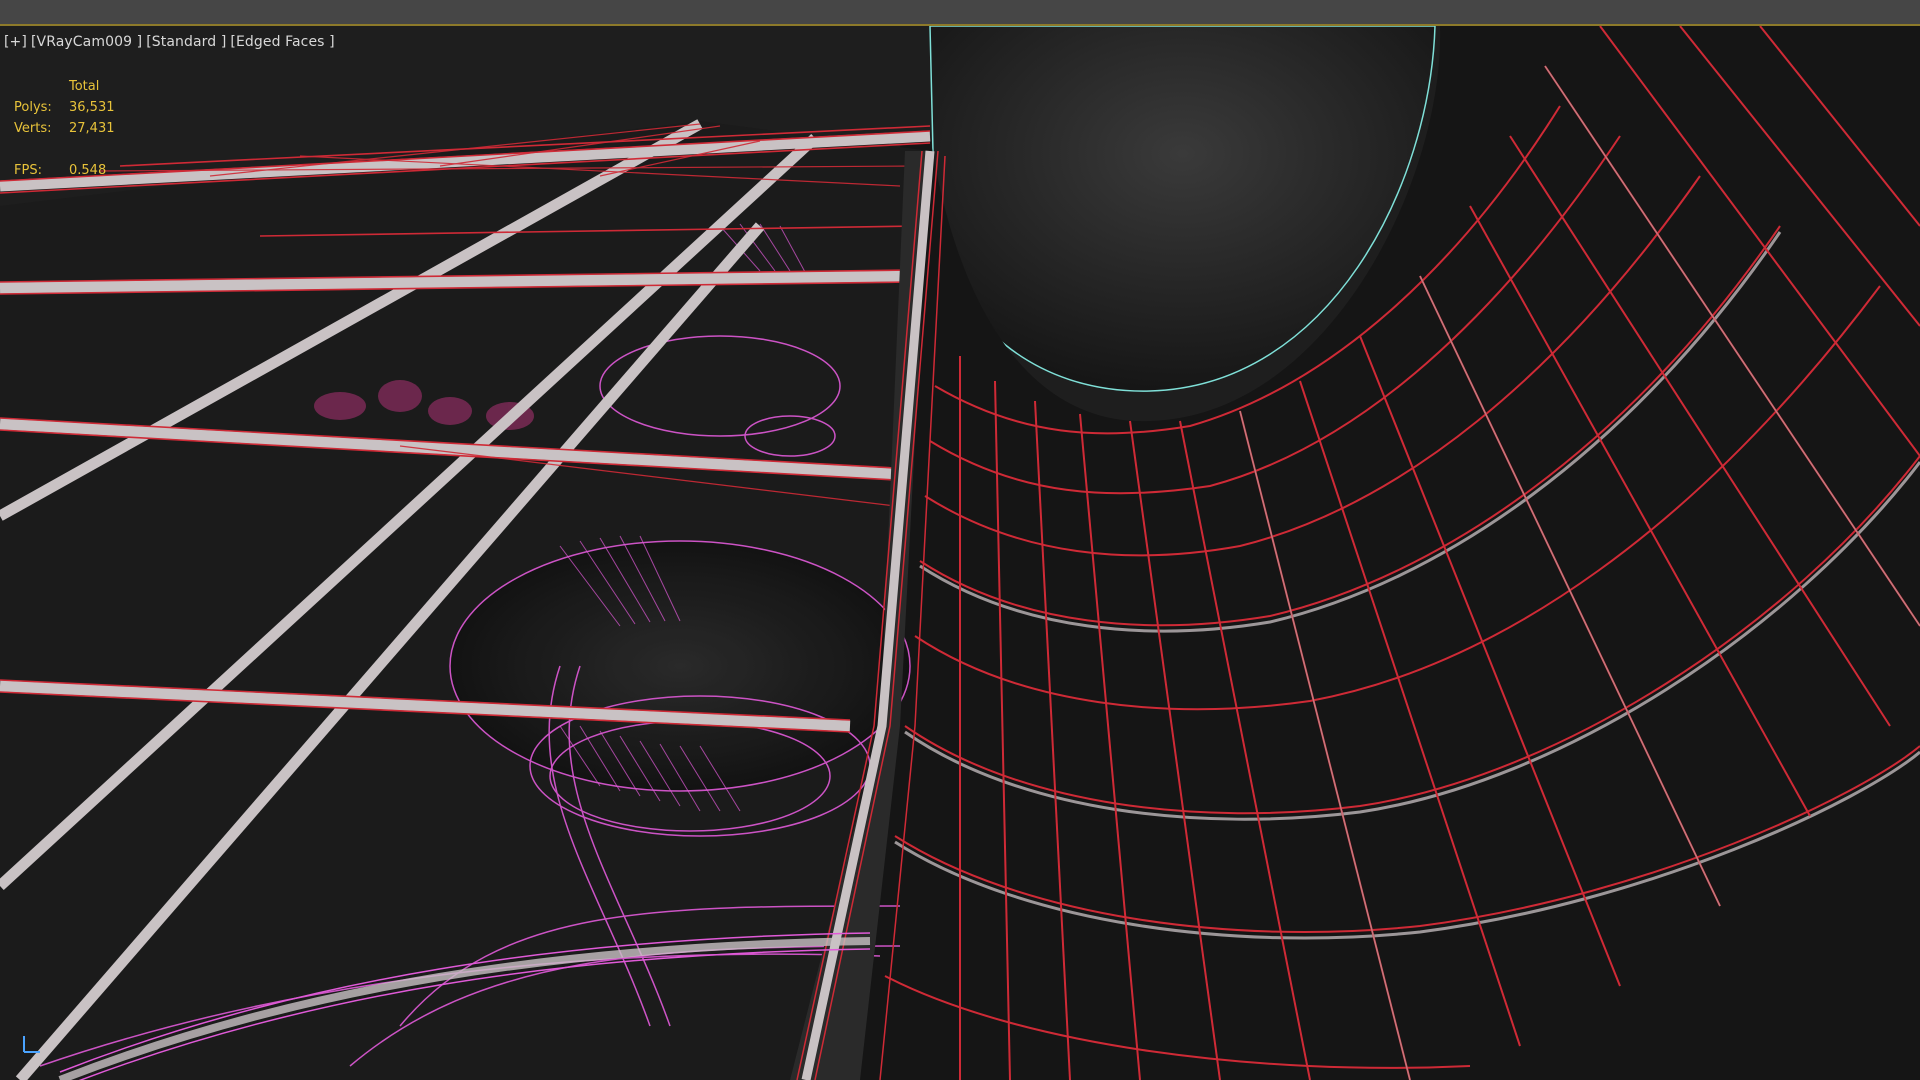 The image size is (1920, 1080). I want to click on viewport-camera-menu: [VRayCam009 ], so click(86, 42).